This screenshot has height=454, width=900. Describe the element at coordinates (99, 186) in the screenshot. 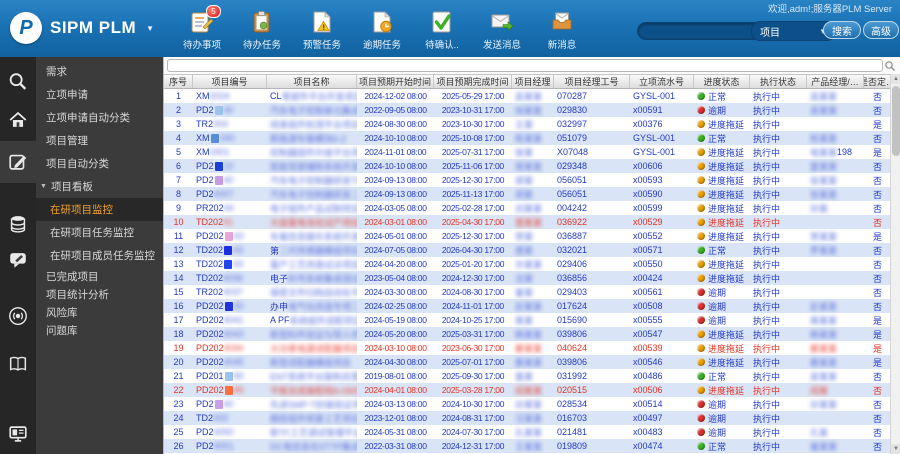

I see `sidebar-item-5: ▼ 项目看板` at that location.